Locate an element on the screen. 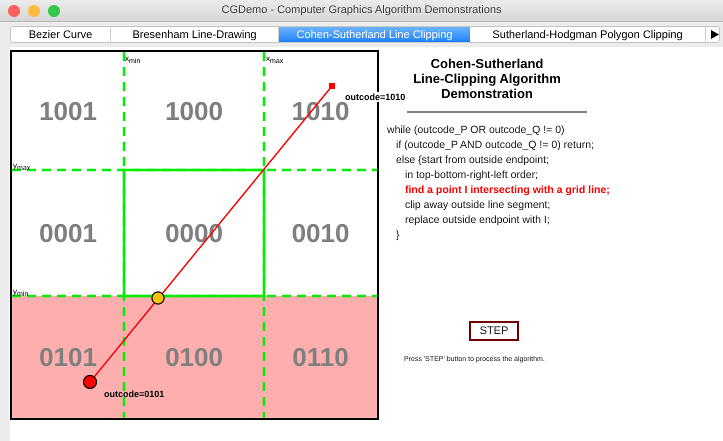 The width and height of the screenshot is (723, 441). outcode-label: outcode=0101 is located at coordinates (134, 394).